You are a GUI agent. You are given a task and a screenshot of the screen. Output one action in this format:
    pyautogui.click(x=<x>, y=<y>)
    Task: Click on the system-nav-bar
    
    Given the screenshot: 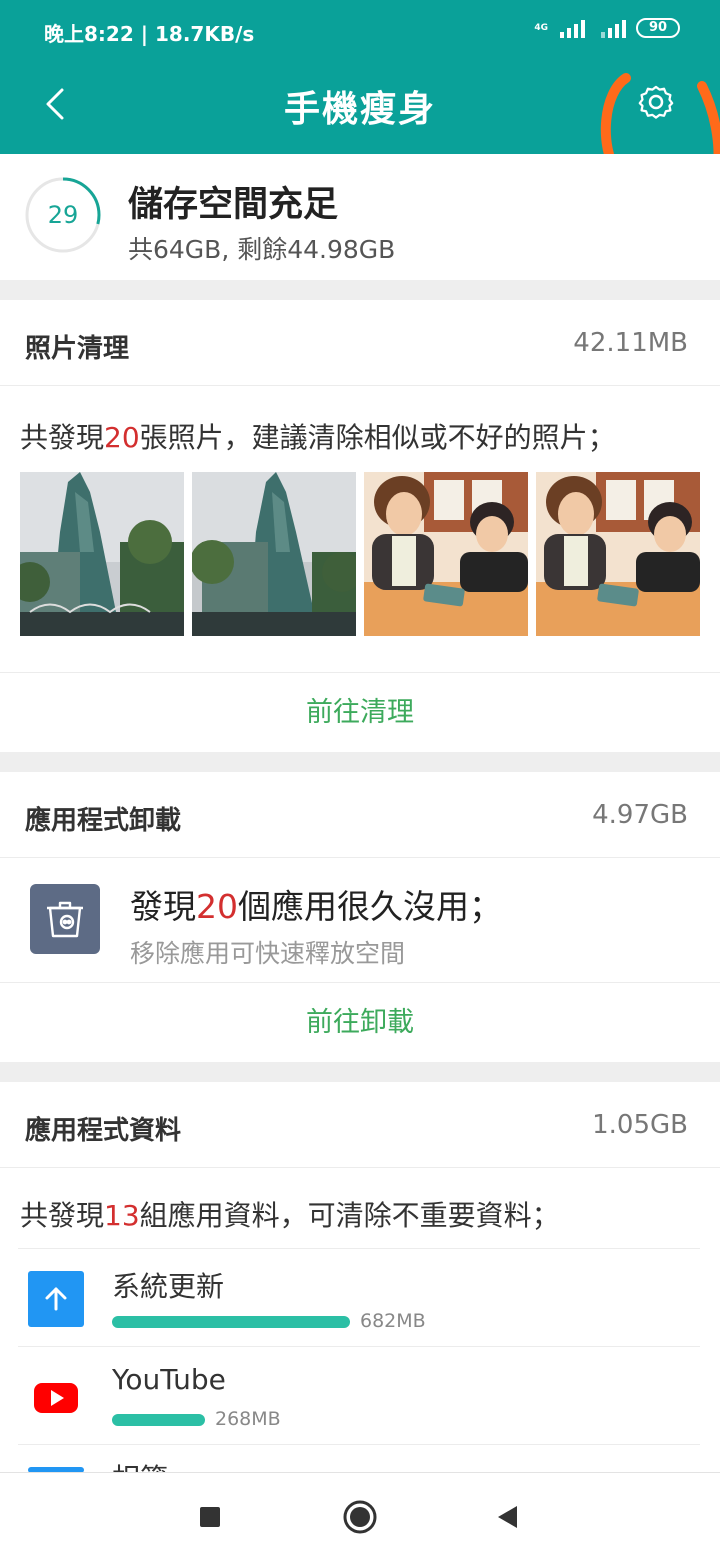 What is the action you would take?
    pyautogui.click(x=360, y=1516)
    